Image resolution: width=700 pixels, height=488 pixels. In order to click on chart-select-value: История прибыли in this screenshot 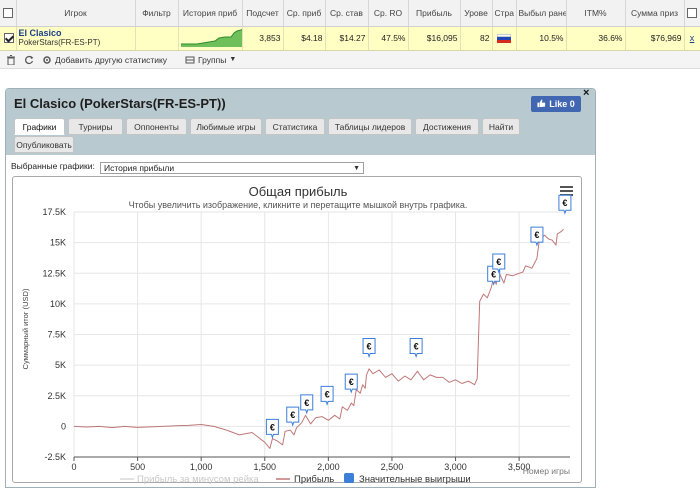, I will do `click(139, 168)`.